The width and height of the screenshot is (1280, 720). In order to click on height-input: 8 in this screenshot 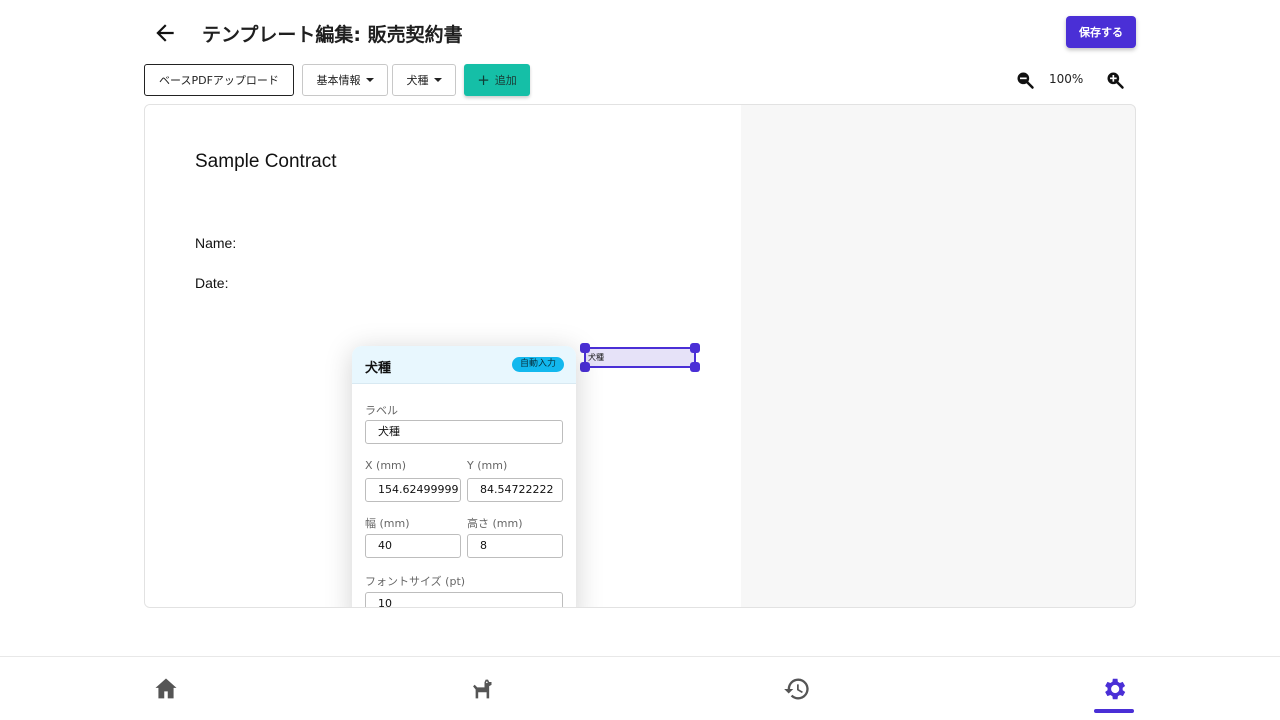, I will do `click(515, 546)`.